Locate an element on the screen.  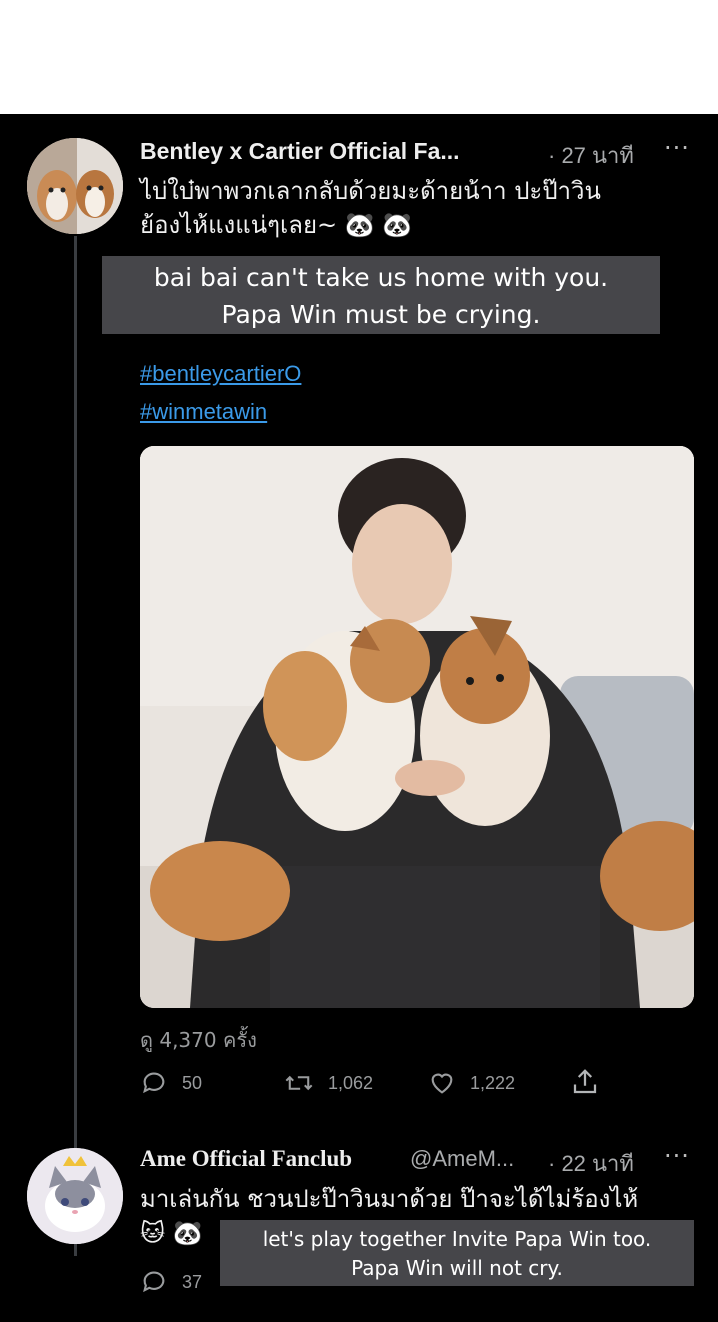
tweet-text-line: ย้องไห้แงแน่ๆเลย~ 🐼 🐼 is located at coordinates (276, 225).